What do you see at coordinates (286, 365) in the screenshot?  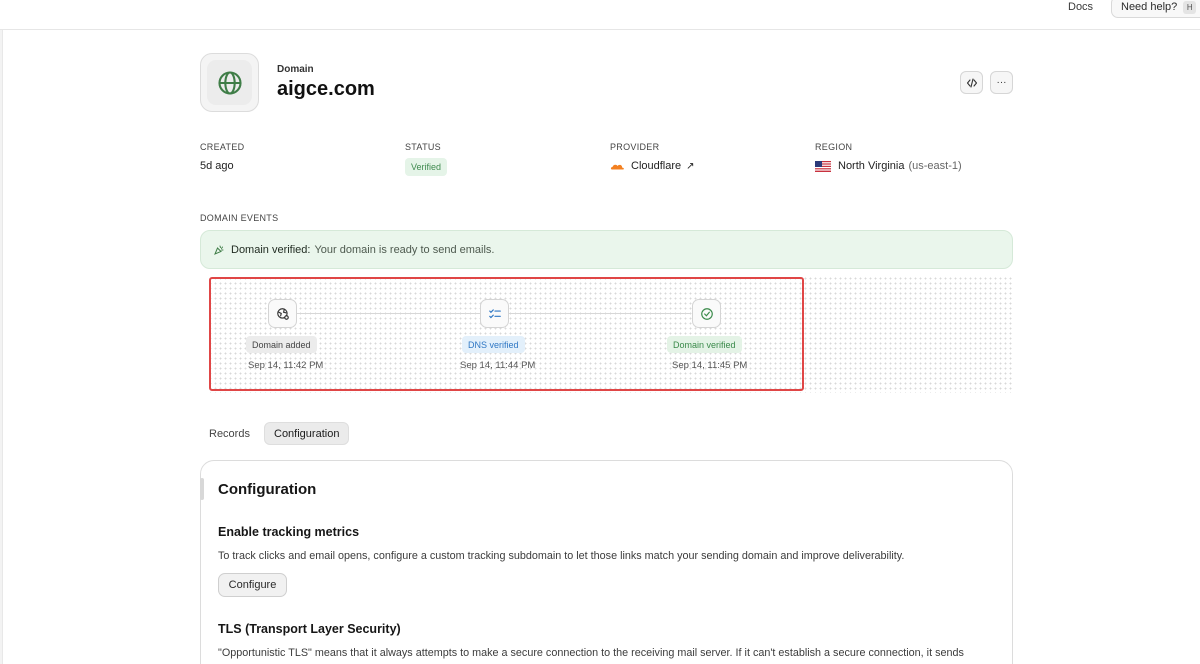 I see `step-time-domain-added: Sep 14, 11:42 PM` at bounding box center [286, 365].